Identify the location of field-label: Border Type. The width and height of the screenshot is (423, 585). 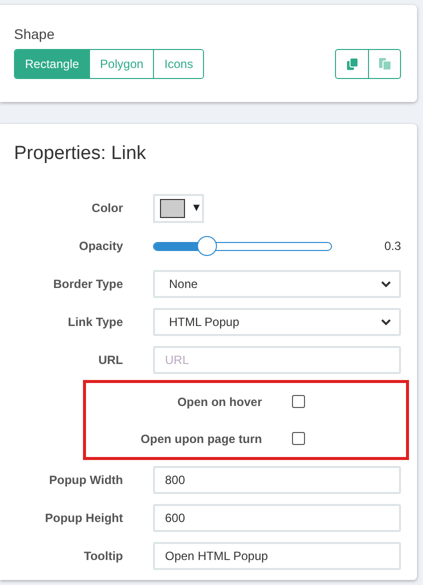
(87, 284).